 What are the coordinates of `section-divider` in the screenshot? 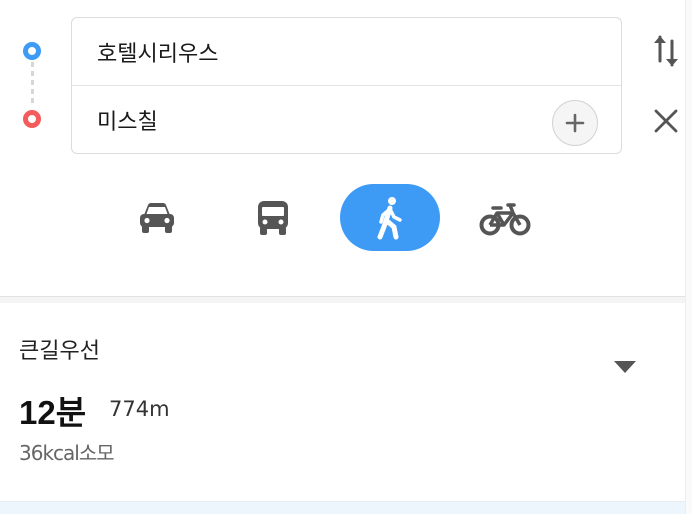 It's located at (346, 299).